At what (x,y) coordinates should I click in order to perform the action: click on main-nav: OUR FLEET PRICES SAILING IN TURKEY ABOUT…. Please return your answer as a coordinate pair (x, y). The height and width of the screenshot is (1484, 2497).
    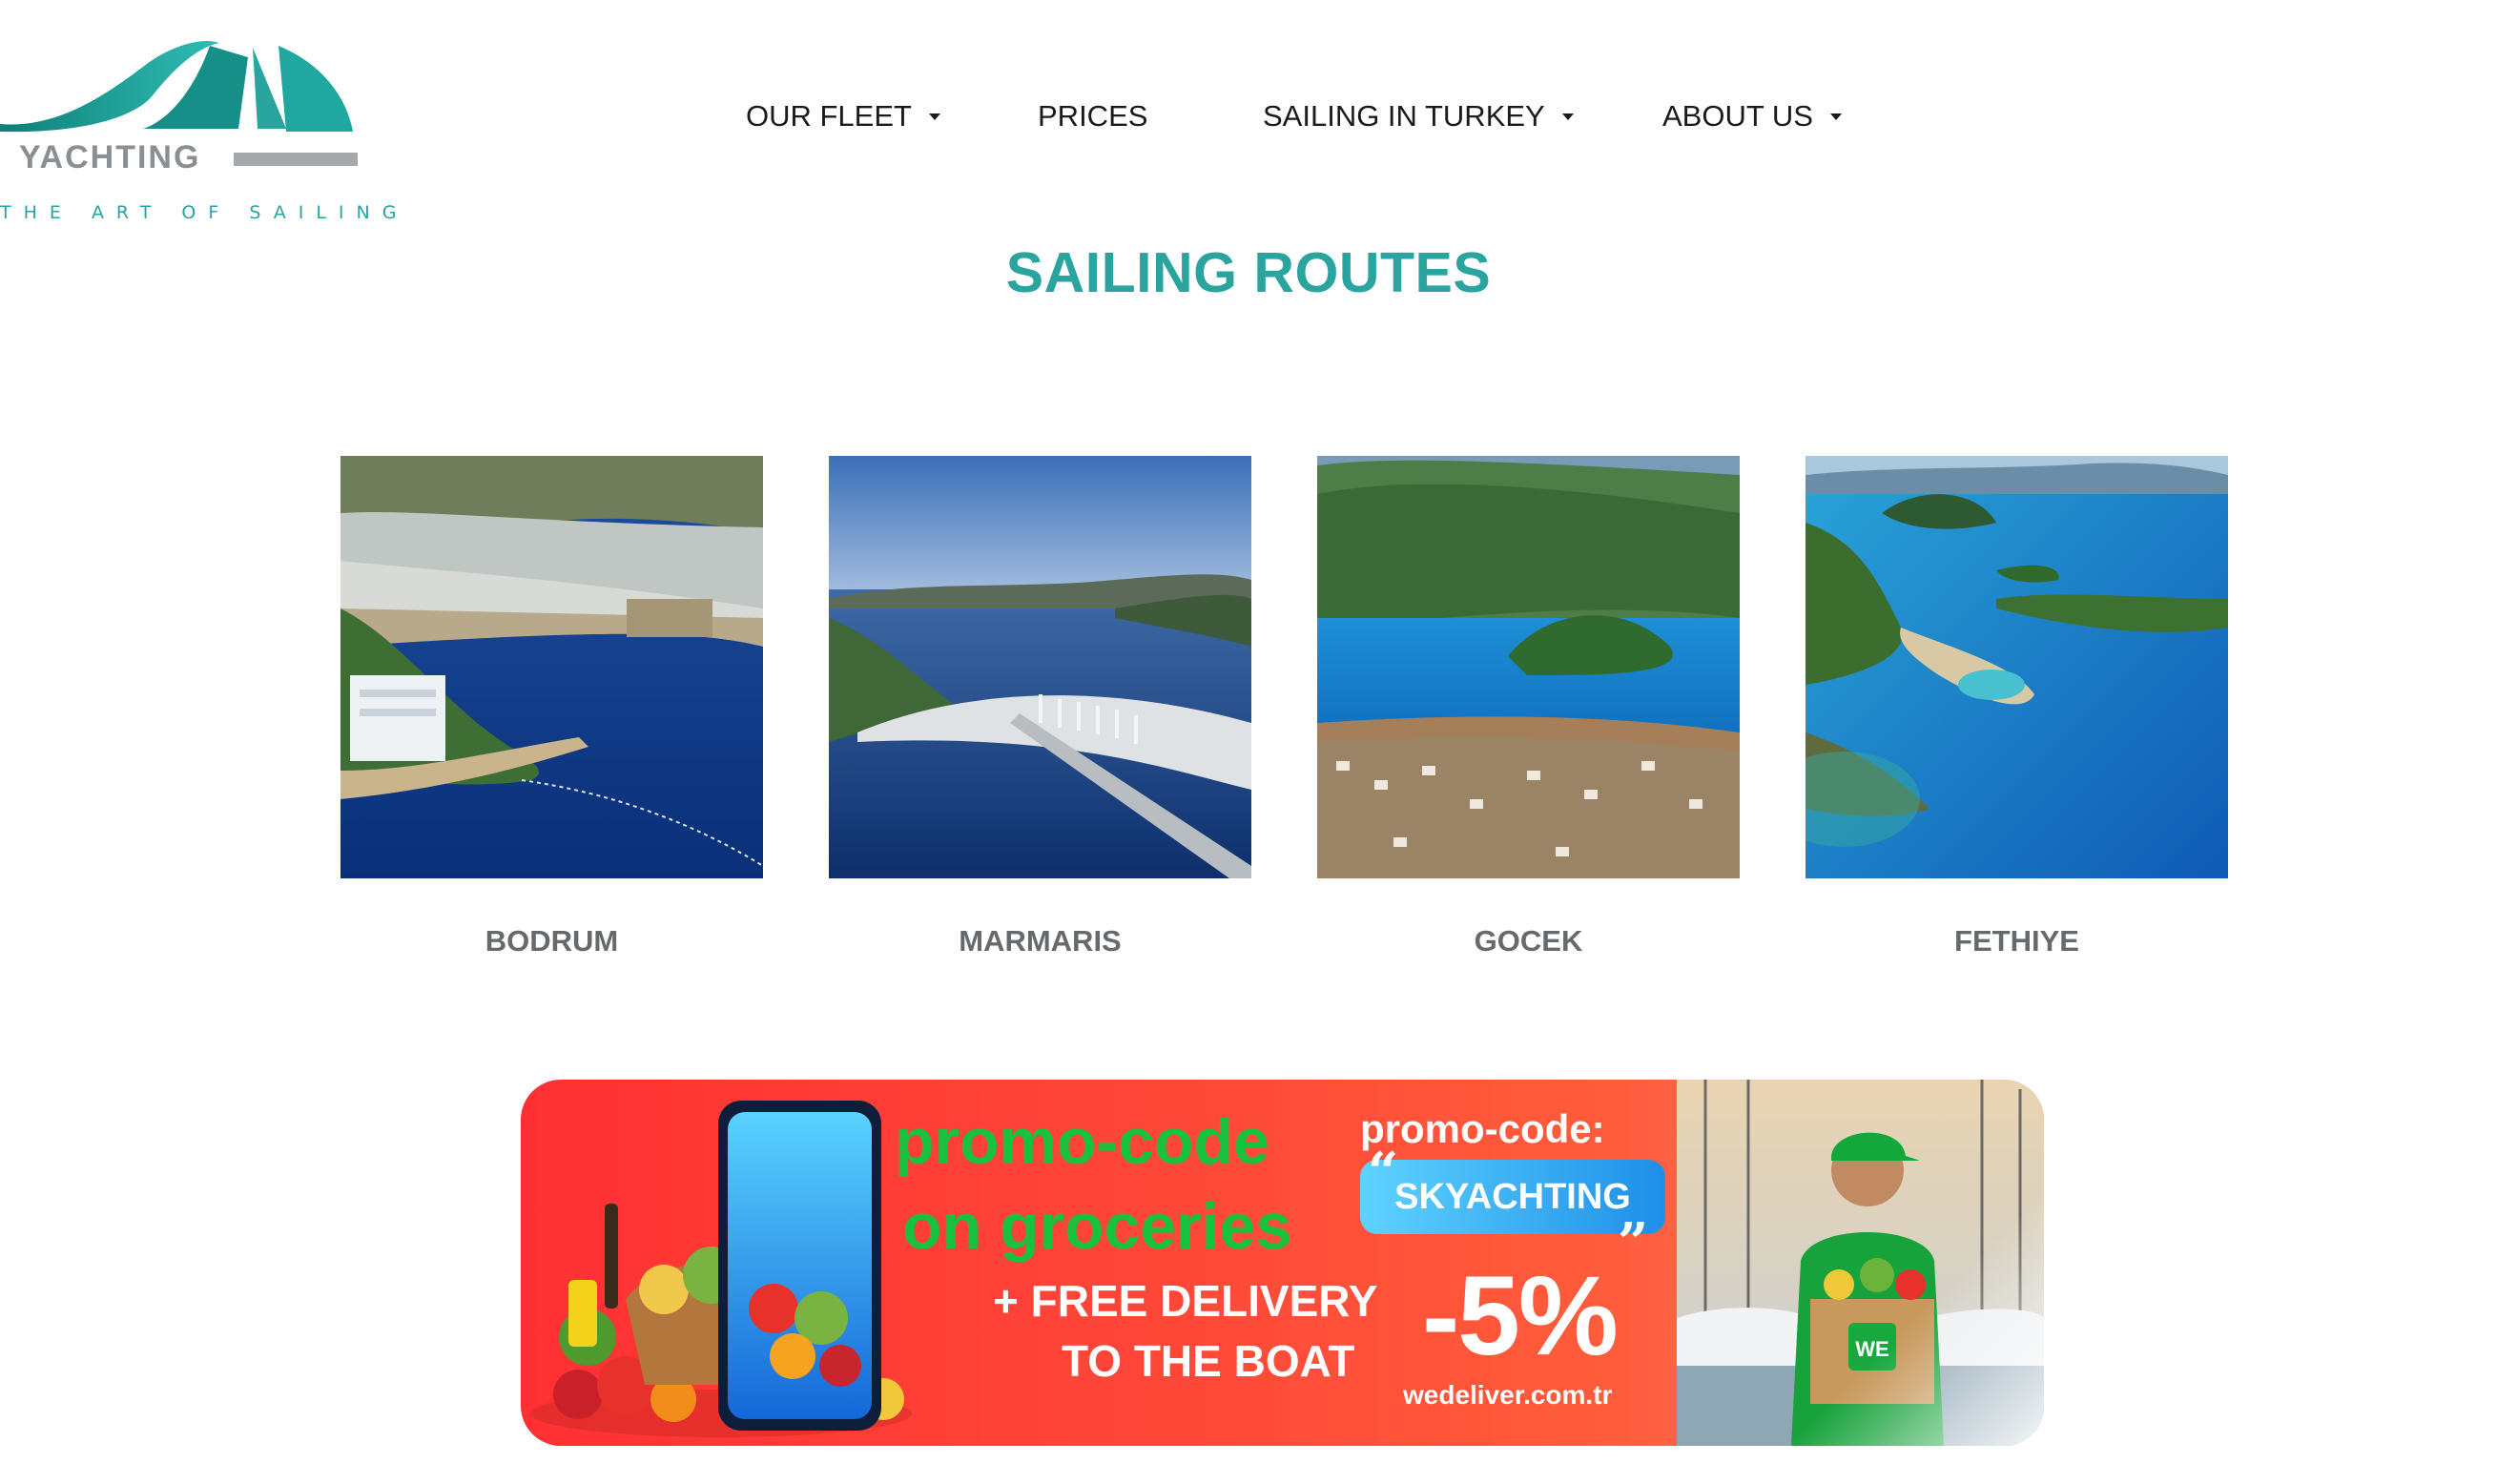
    Looking at the image, I should click on (1248, 118).